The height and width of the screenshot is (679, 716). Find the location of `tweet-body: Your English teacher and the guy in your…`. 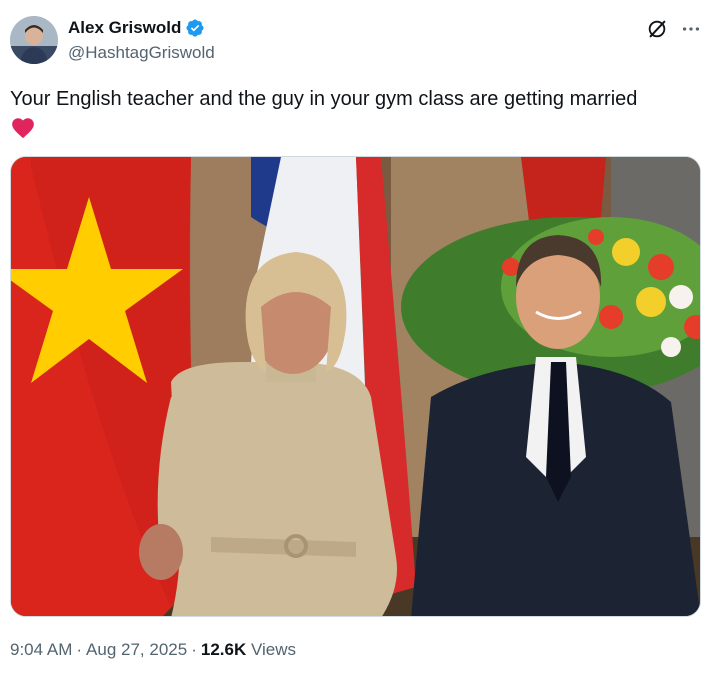

tweet-body: Your English teacher and the guy in your… is located at coordinates (324, 99).